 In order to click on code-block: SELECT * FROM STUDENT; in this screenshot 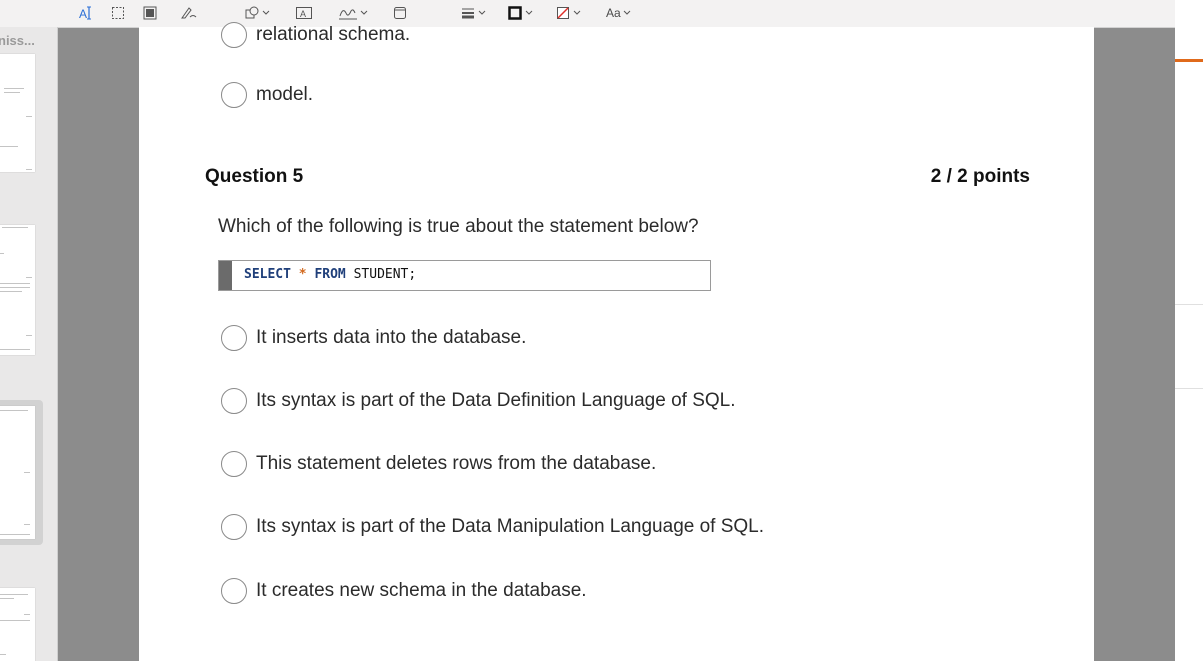, I will do `click(464, 275)`.